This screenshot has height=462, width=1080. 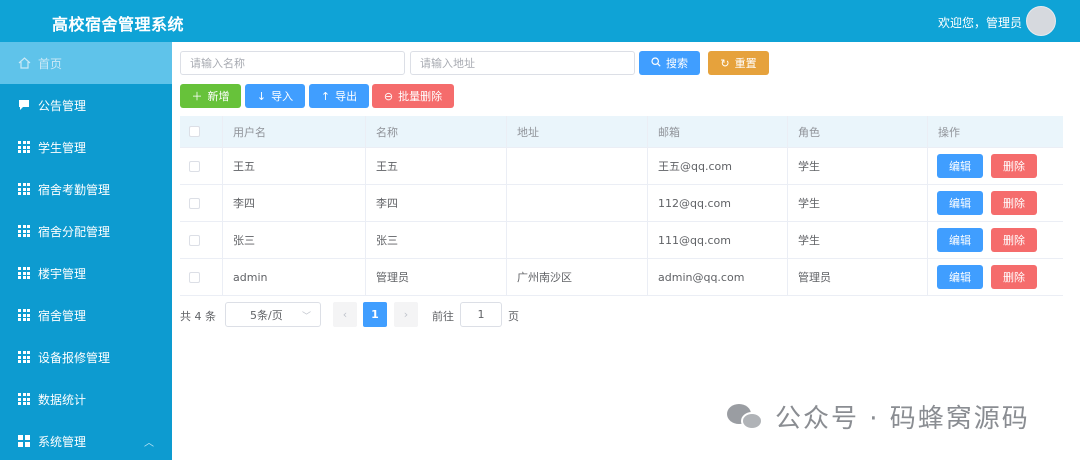 I want to click on address-search-input, so click(x=522, y=63).